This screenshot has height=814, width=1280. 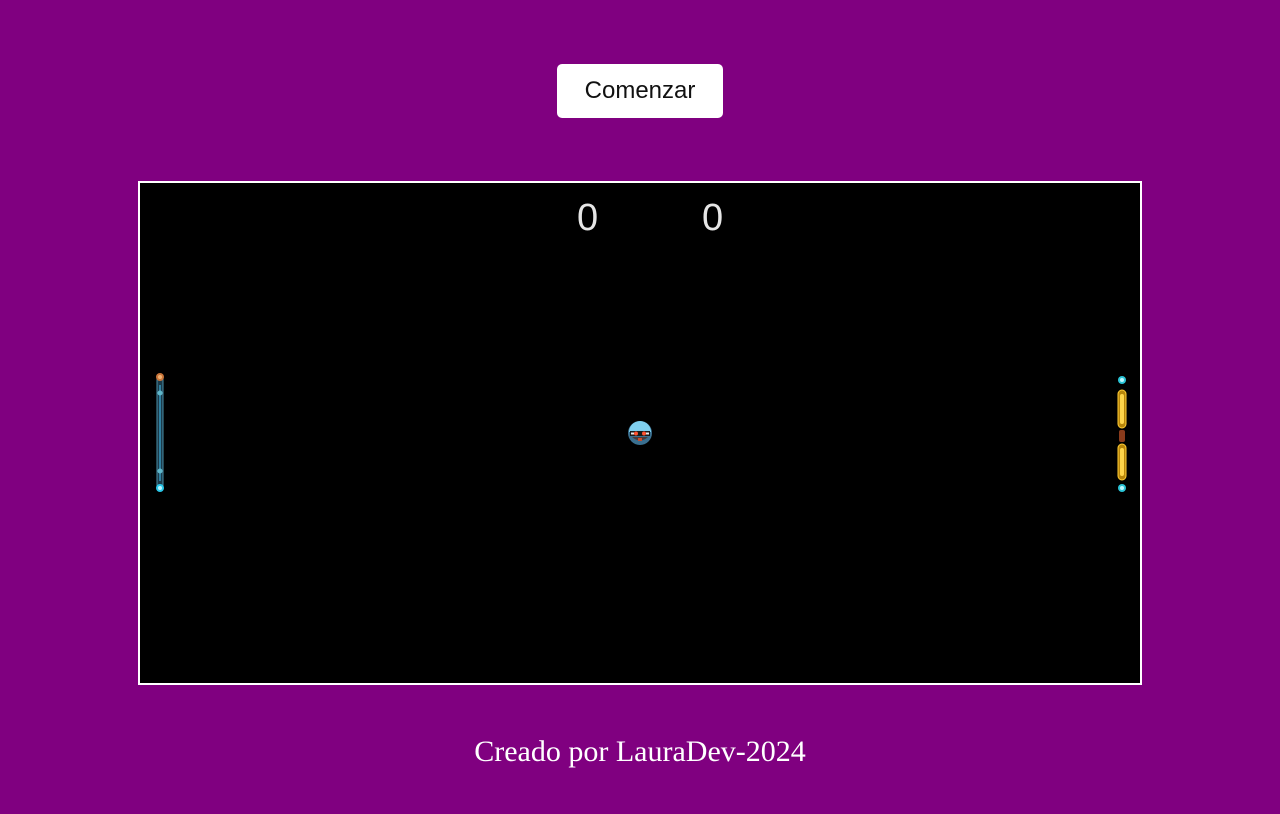 What do you see at coordinates (588, 218) in the screenshot?
I see `score-left: 0` at bounding box center [588, 218].